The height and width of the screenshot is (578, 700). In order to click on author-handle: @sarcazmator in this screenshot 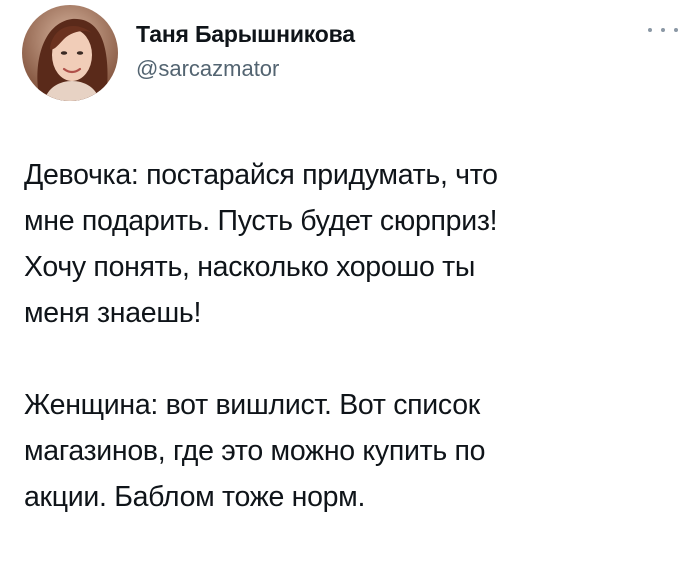, I will do `click(207, 69)`.